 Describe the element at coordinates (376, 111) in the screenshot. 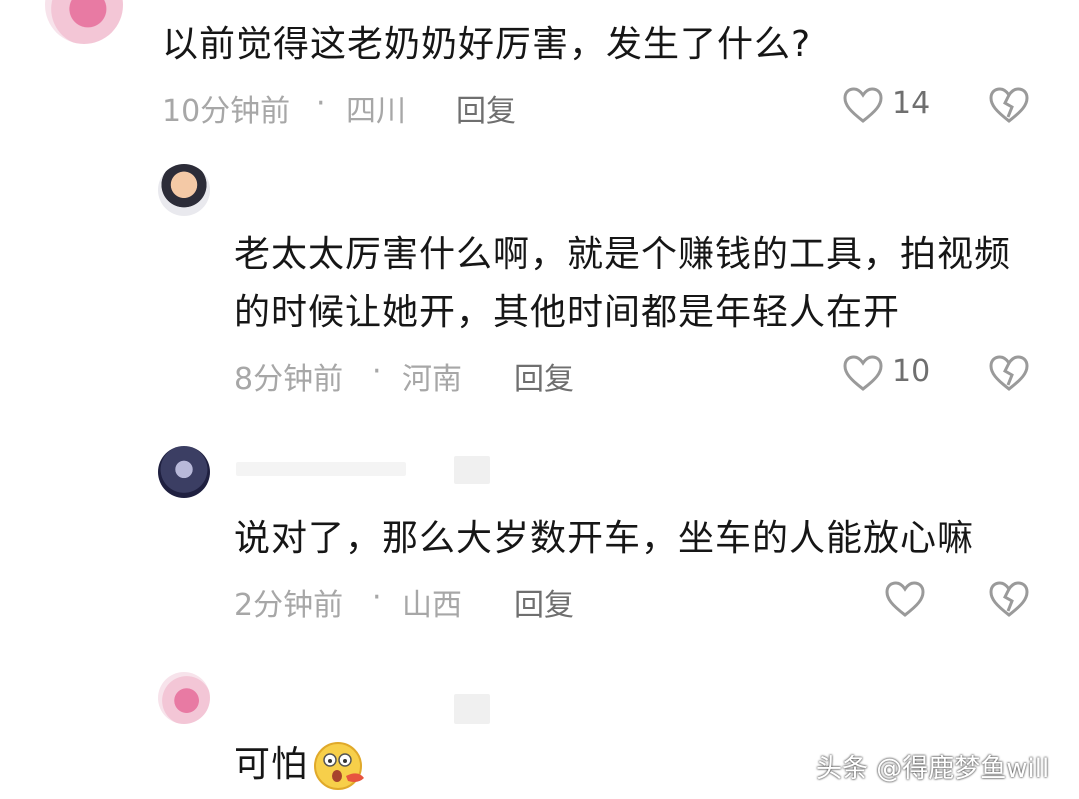

I see `comment-location: 四川` at that location.